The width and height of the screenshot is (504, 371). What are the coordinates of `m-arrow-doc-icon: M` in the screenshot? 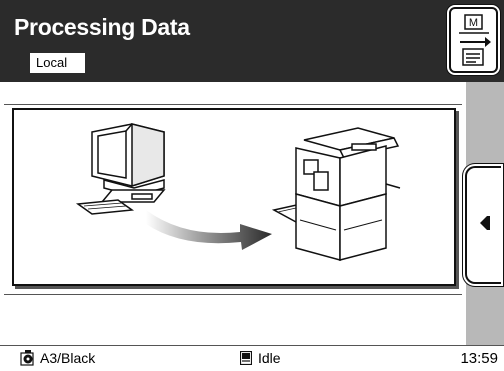 It's located at (475, 40).